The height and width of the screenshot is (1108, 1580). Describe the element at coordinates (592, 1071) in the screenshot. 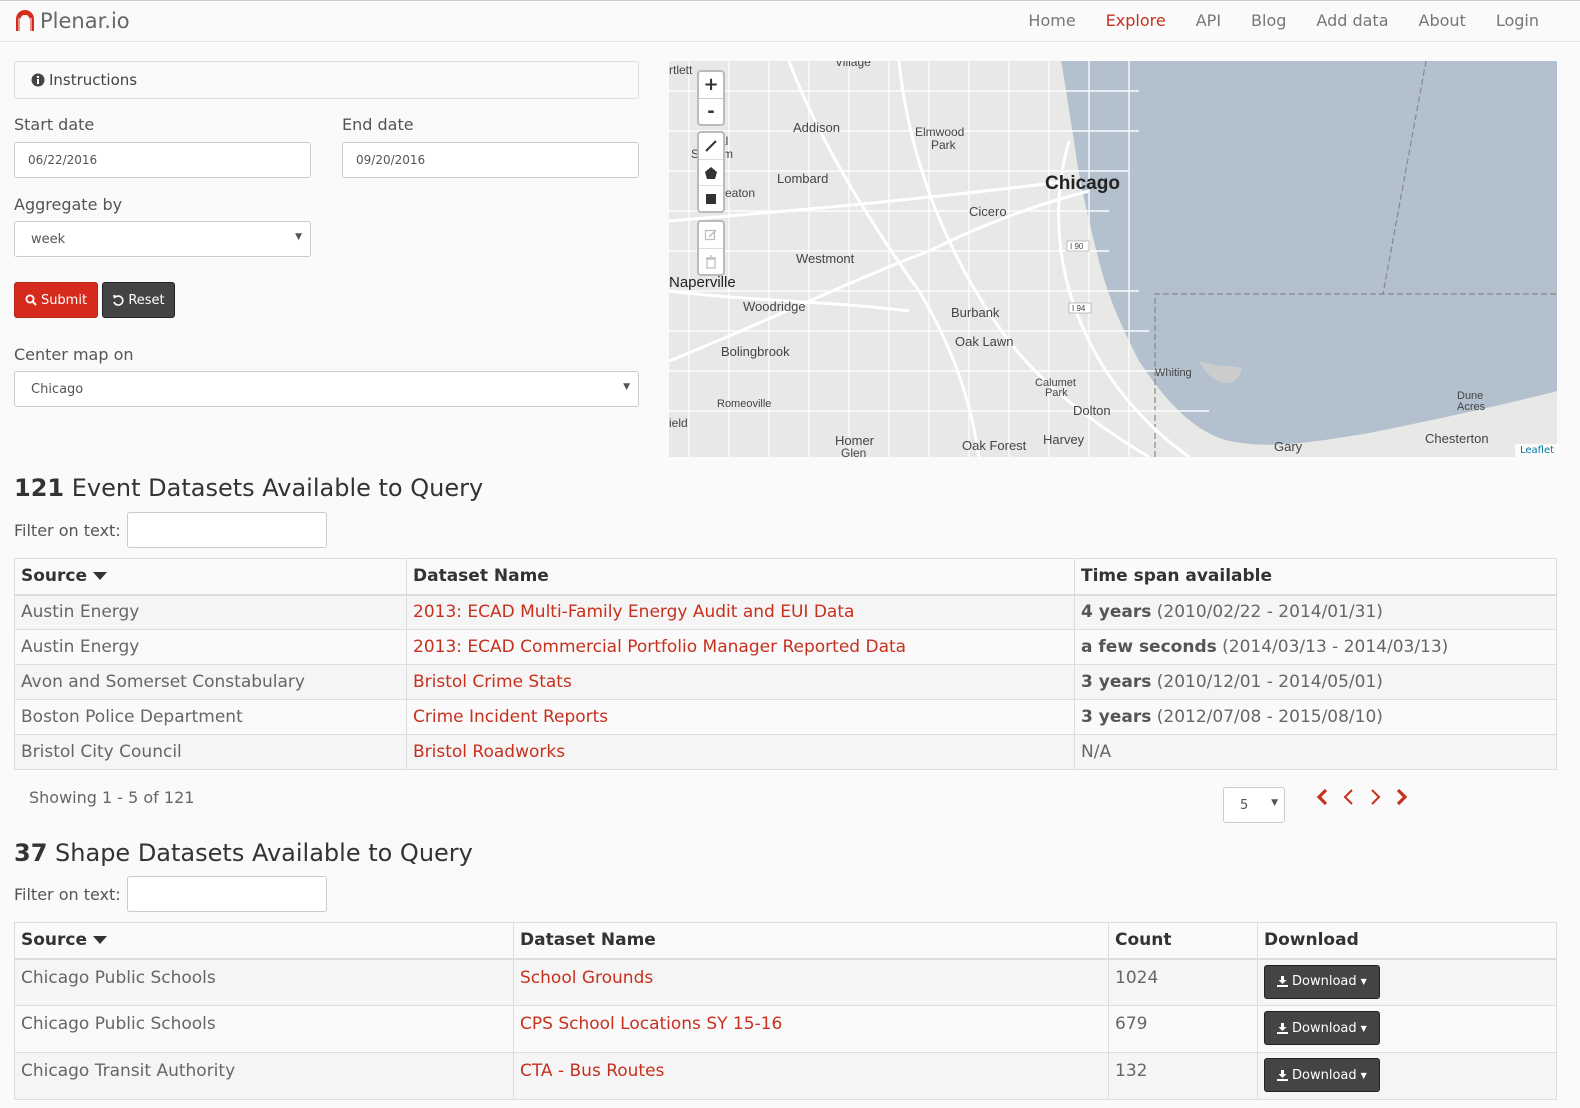

I see `dataset-link: CTA - Bus Routes` at that location.